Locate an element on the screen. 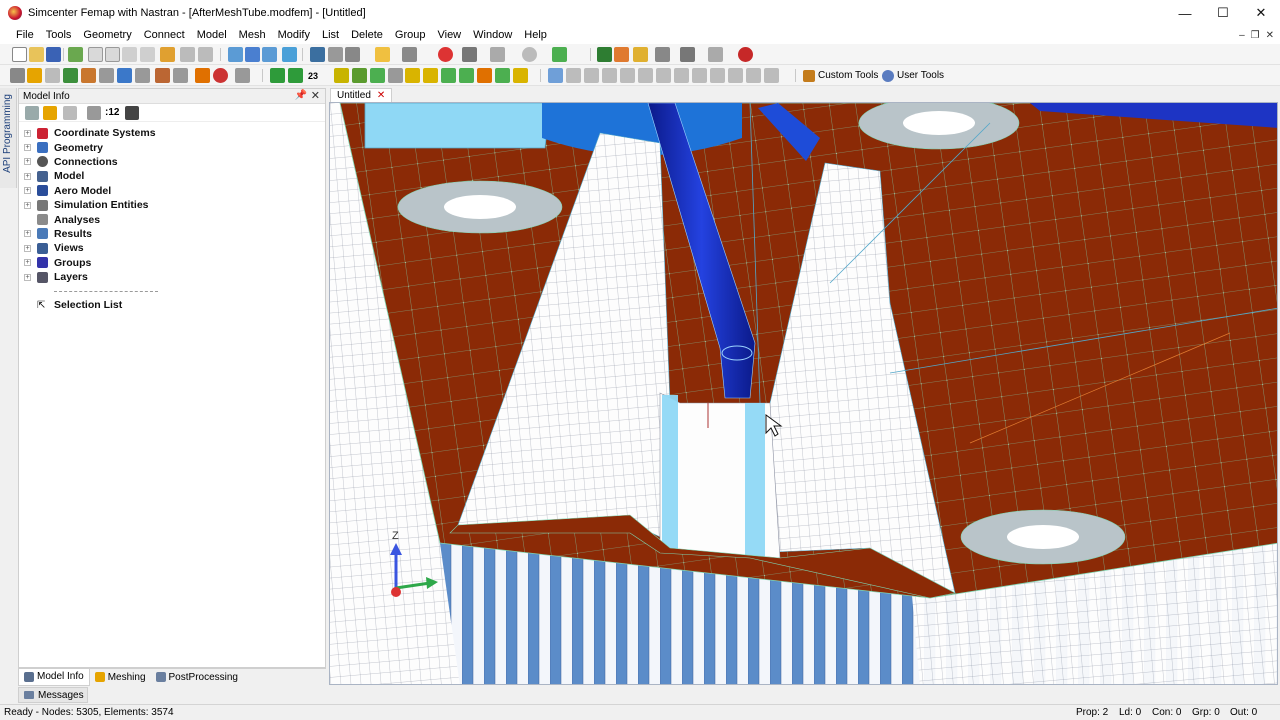 This screenshot has width=1280, height=720. data-table-icon is located at coordinates (88, 75).